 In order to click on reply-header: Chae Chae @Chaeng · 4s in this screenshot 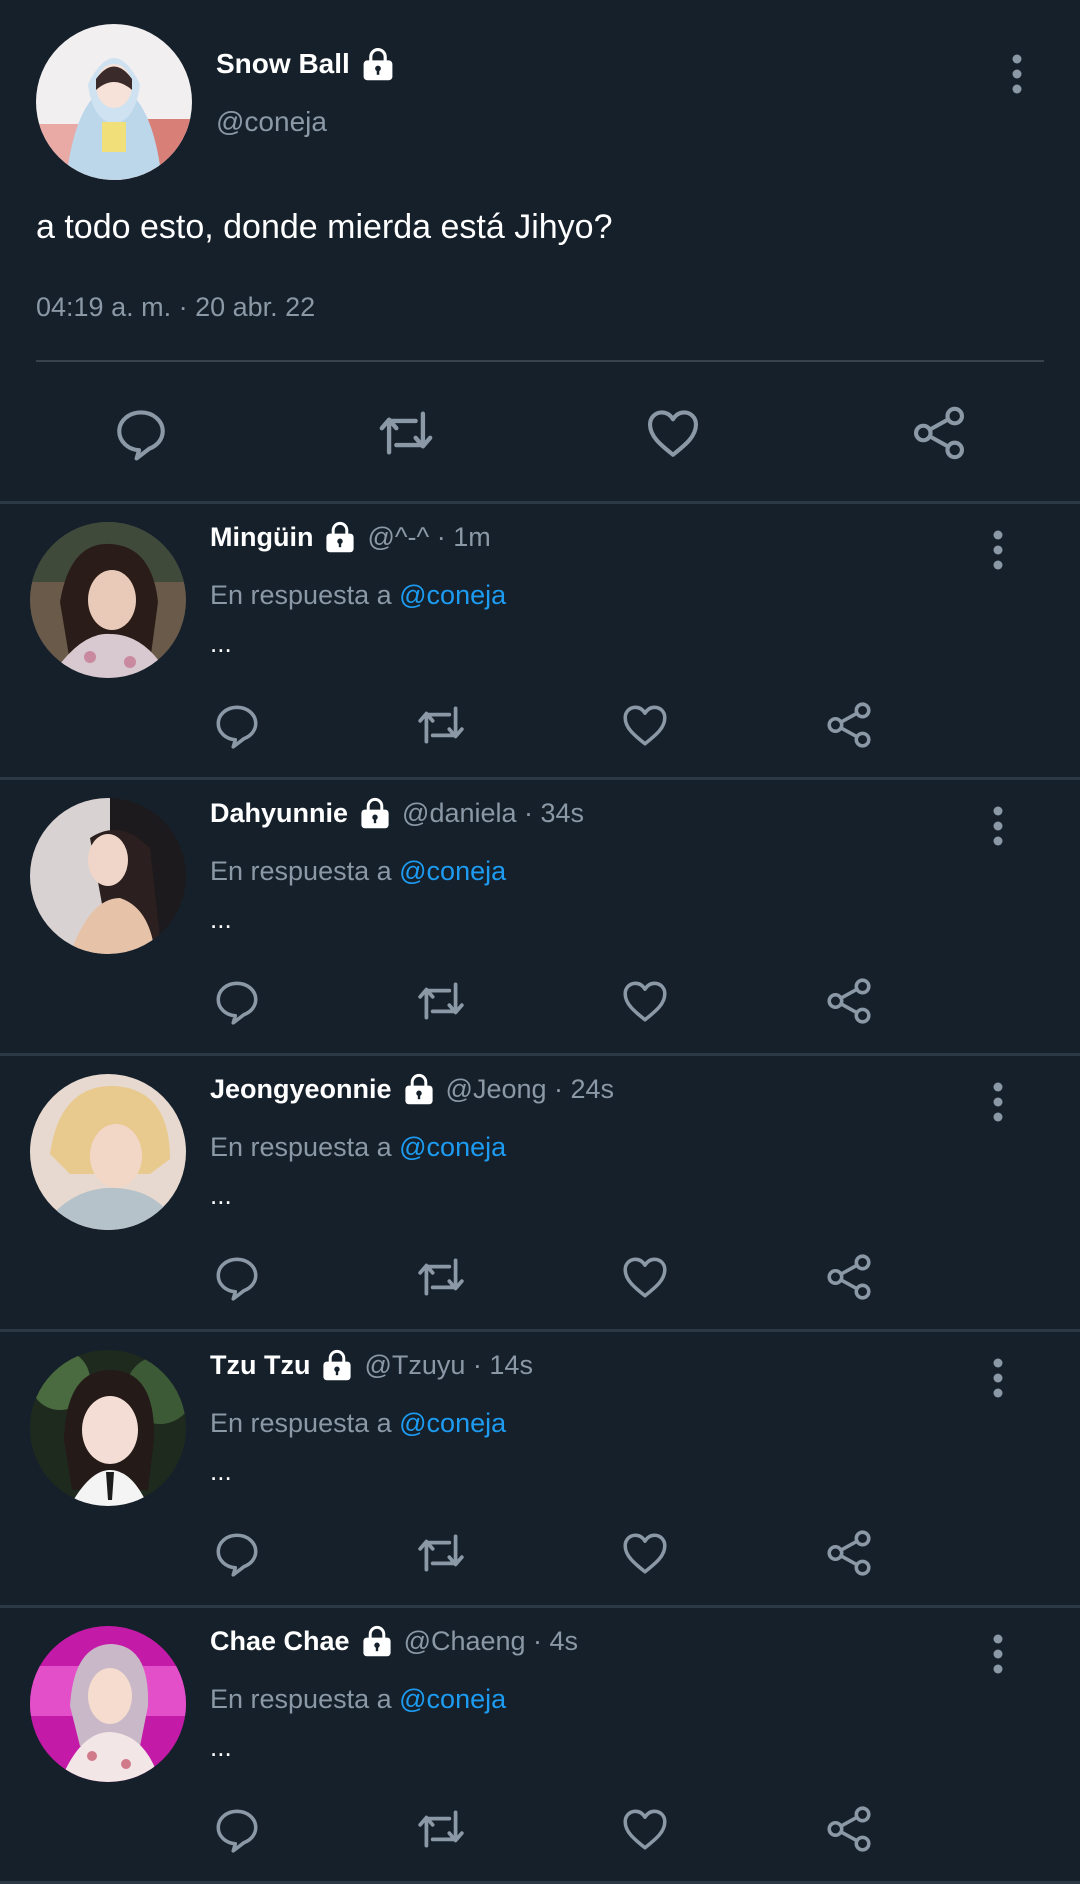, I will do `click(394, 1641)`.